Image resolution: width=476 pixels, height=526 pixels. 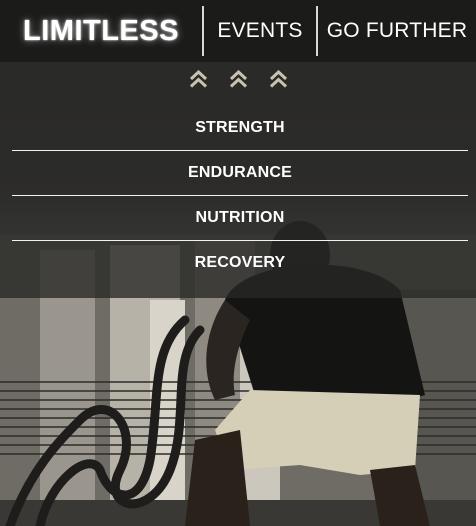 What do you see at coordinates (240, 263) in the screenshot?
I see `menu-item-recovery: RECOVERY` at bounding box center [240, 263].